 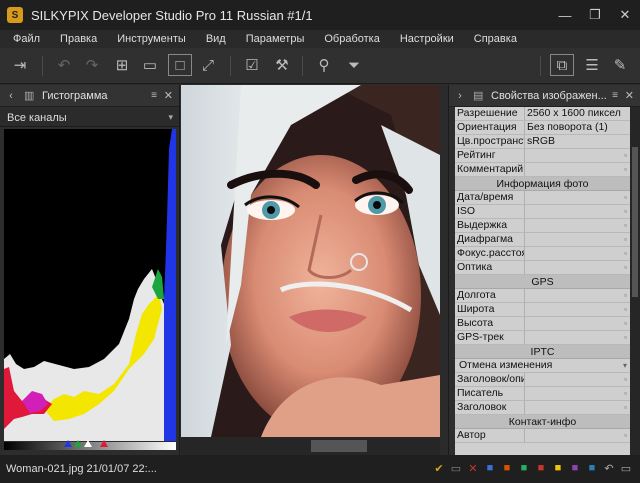 I want to click on undo-icon: ↶, so click(x=609, y=468).